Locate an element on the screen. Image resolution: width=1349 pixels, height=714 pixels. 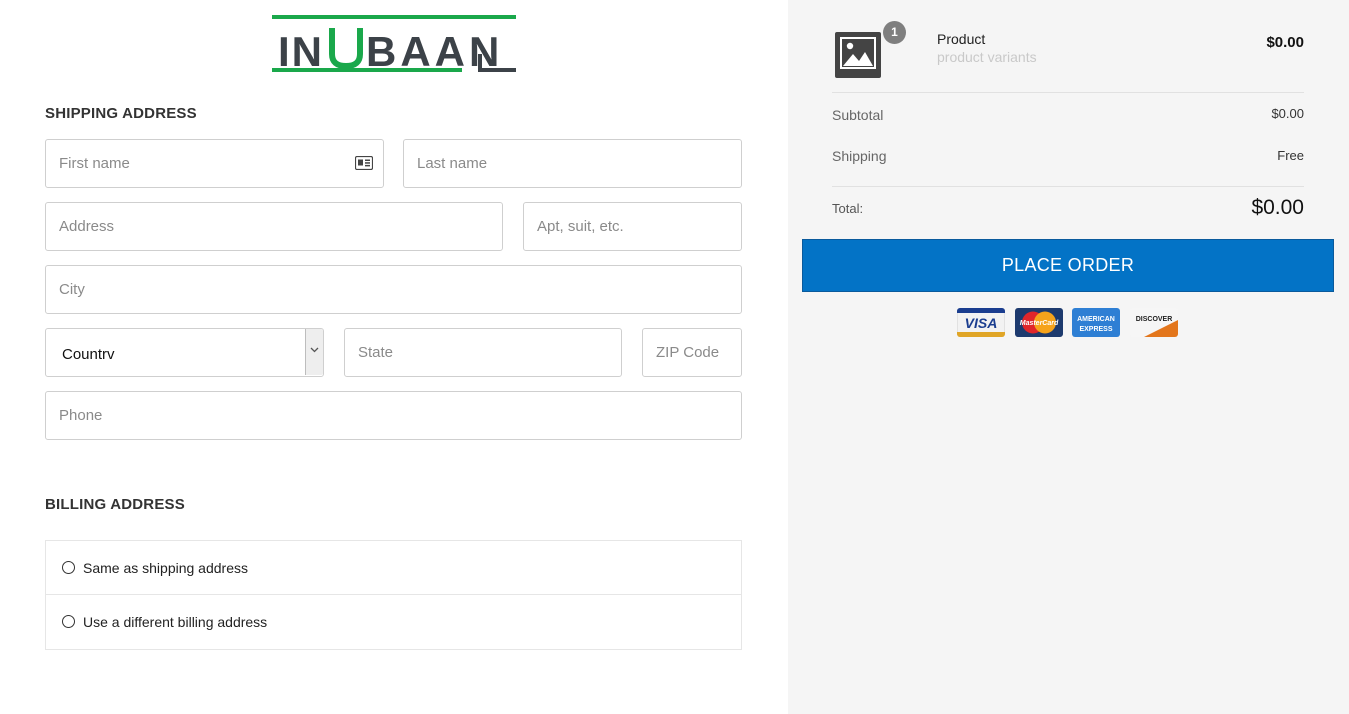
svg-text: DISCOVER is located at coordinates (1154, 319).